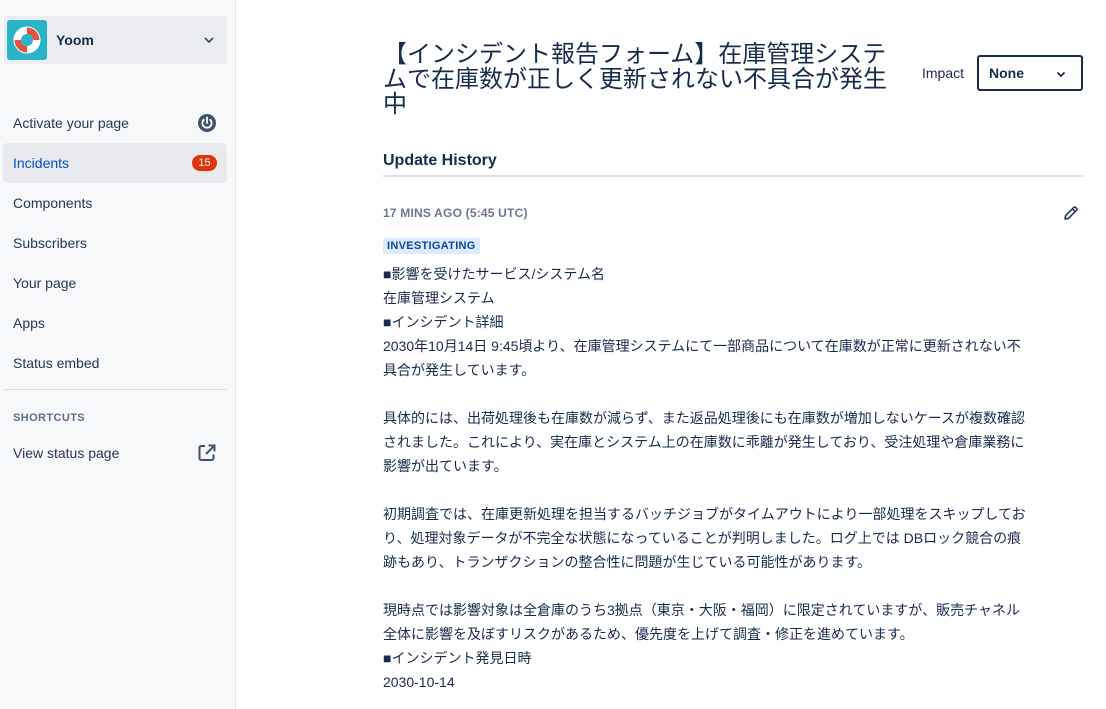 The width and height of the screenshot is (1106, 709). Describe the element at coordinates (455, 213) in the screenshot. I see `update-timestamp: 17 MINS AGO (5:45 UTC)` at that location.